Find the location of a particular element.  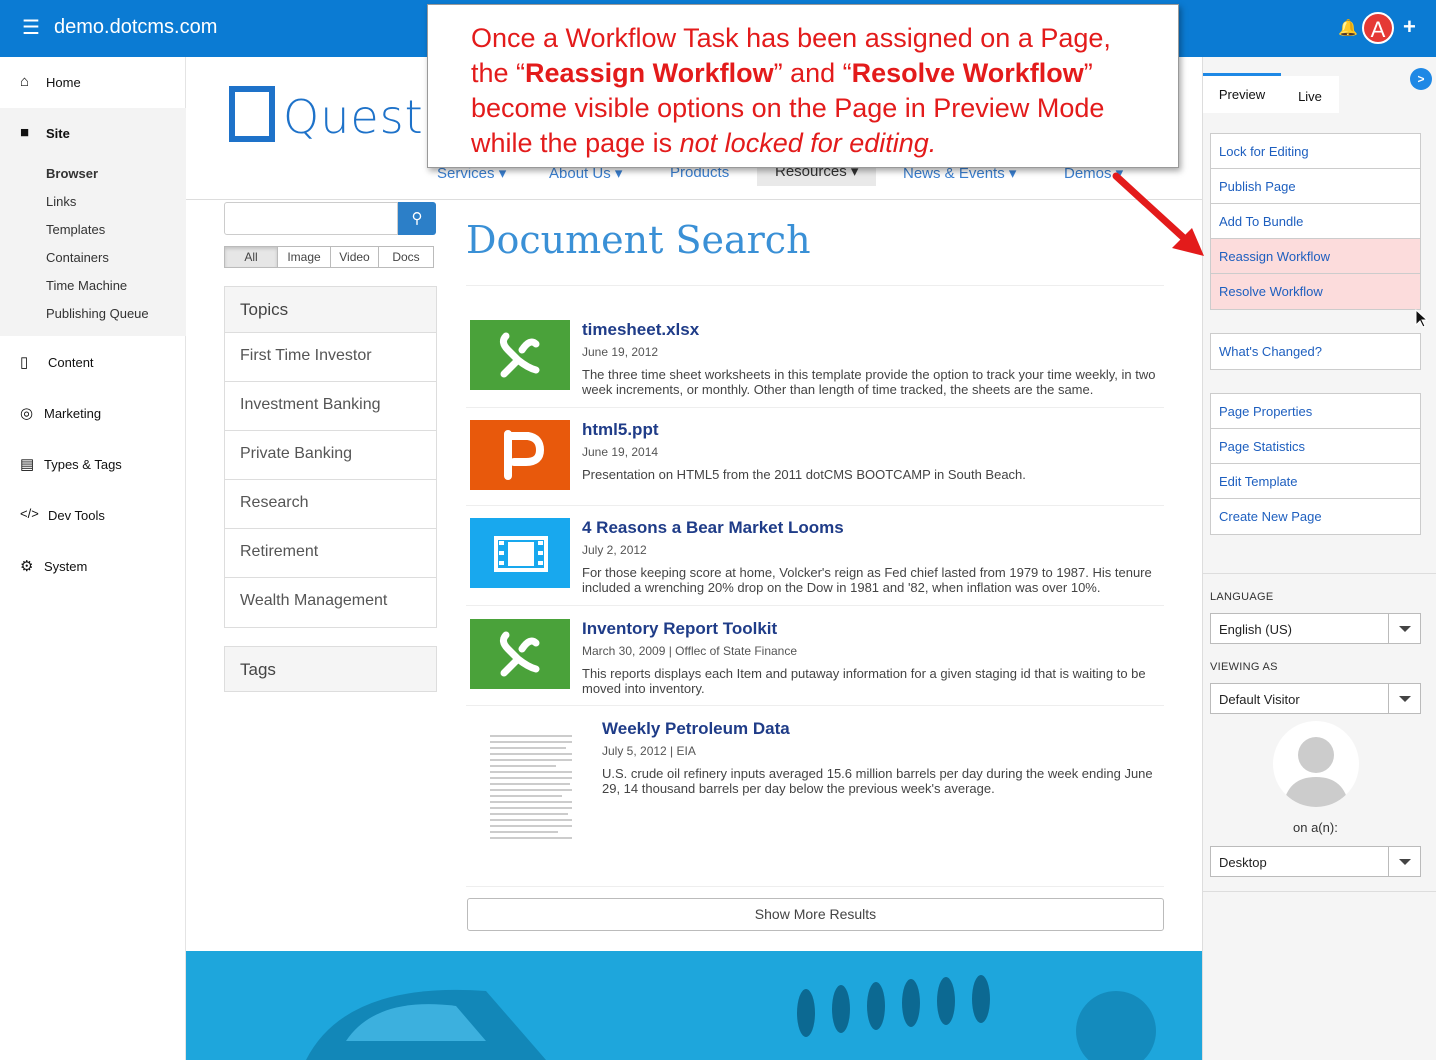

nav-site-links: Links is located at coordinates (61, 201).